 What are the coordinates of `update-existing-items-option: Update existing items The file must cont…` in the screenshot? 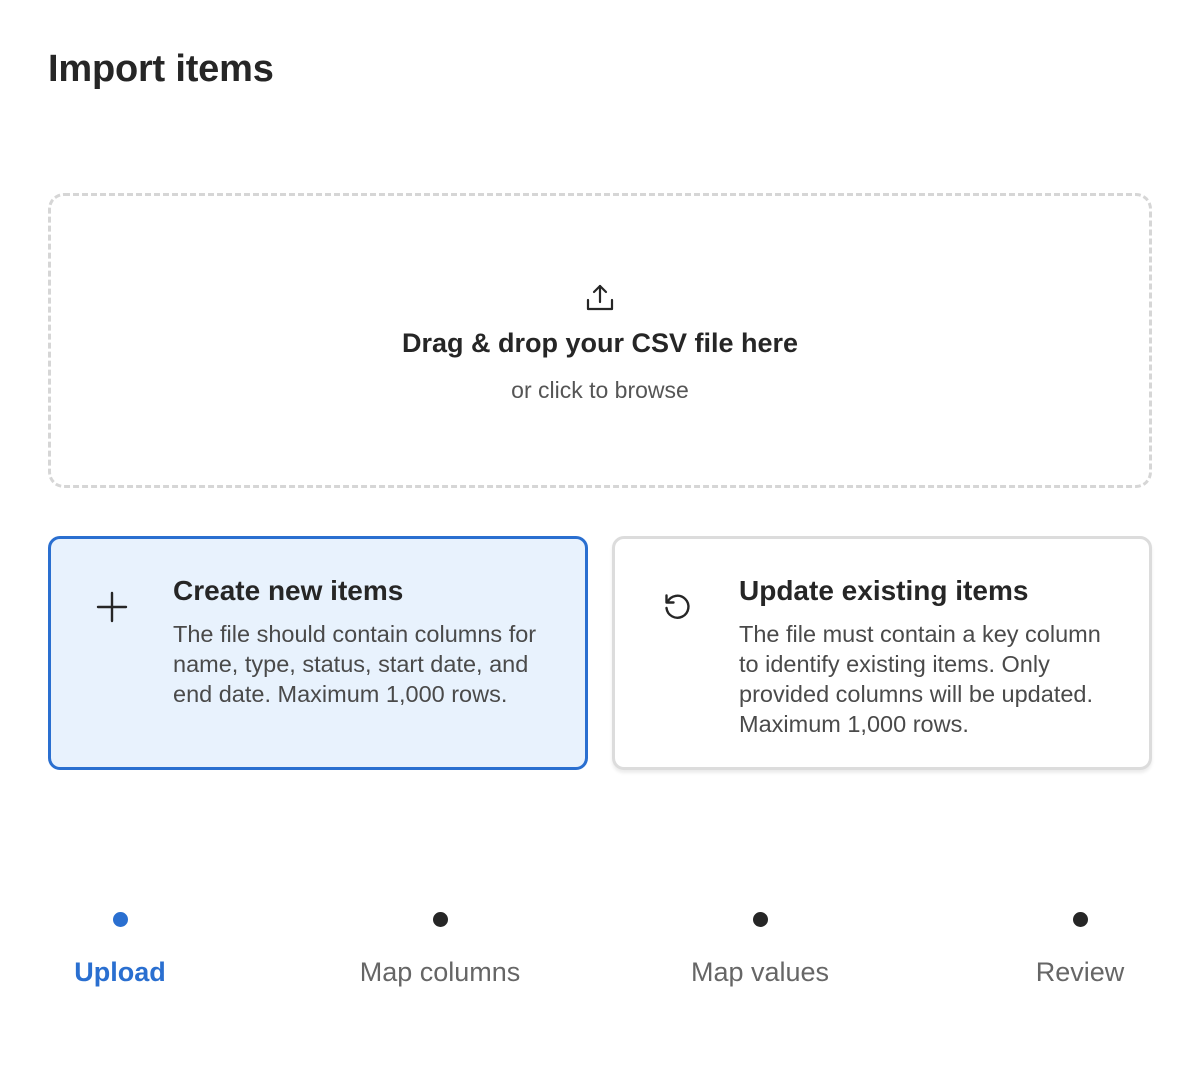 It's located at (882, 653).